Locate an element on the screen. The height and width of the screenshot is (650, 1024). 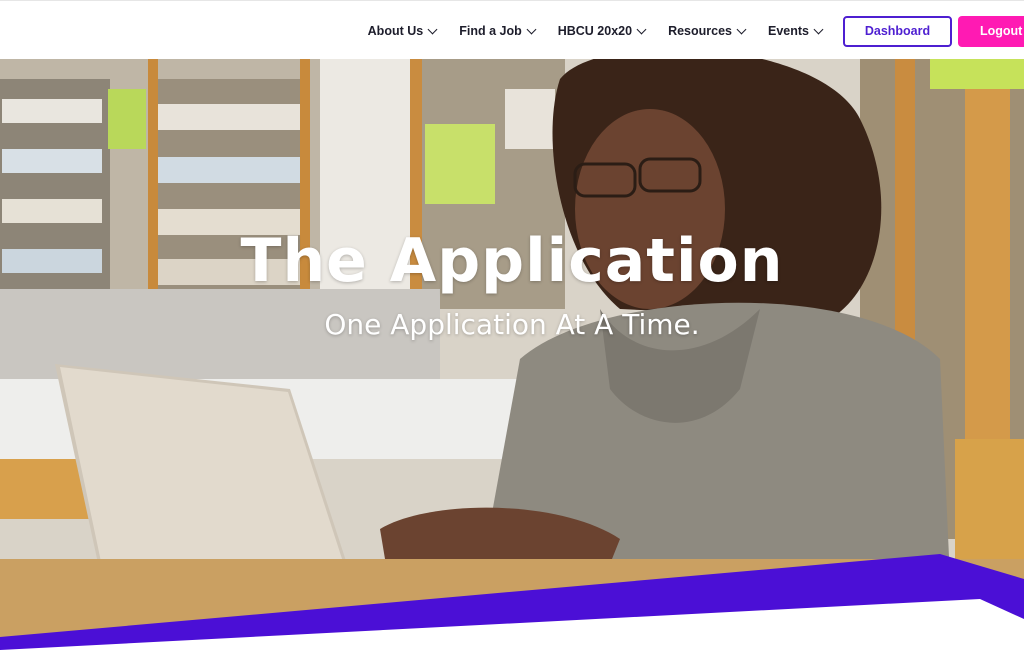
nav-about-us: About Us is located at coordinates (402, 31).